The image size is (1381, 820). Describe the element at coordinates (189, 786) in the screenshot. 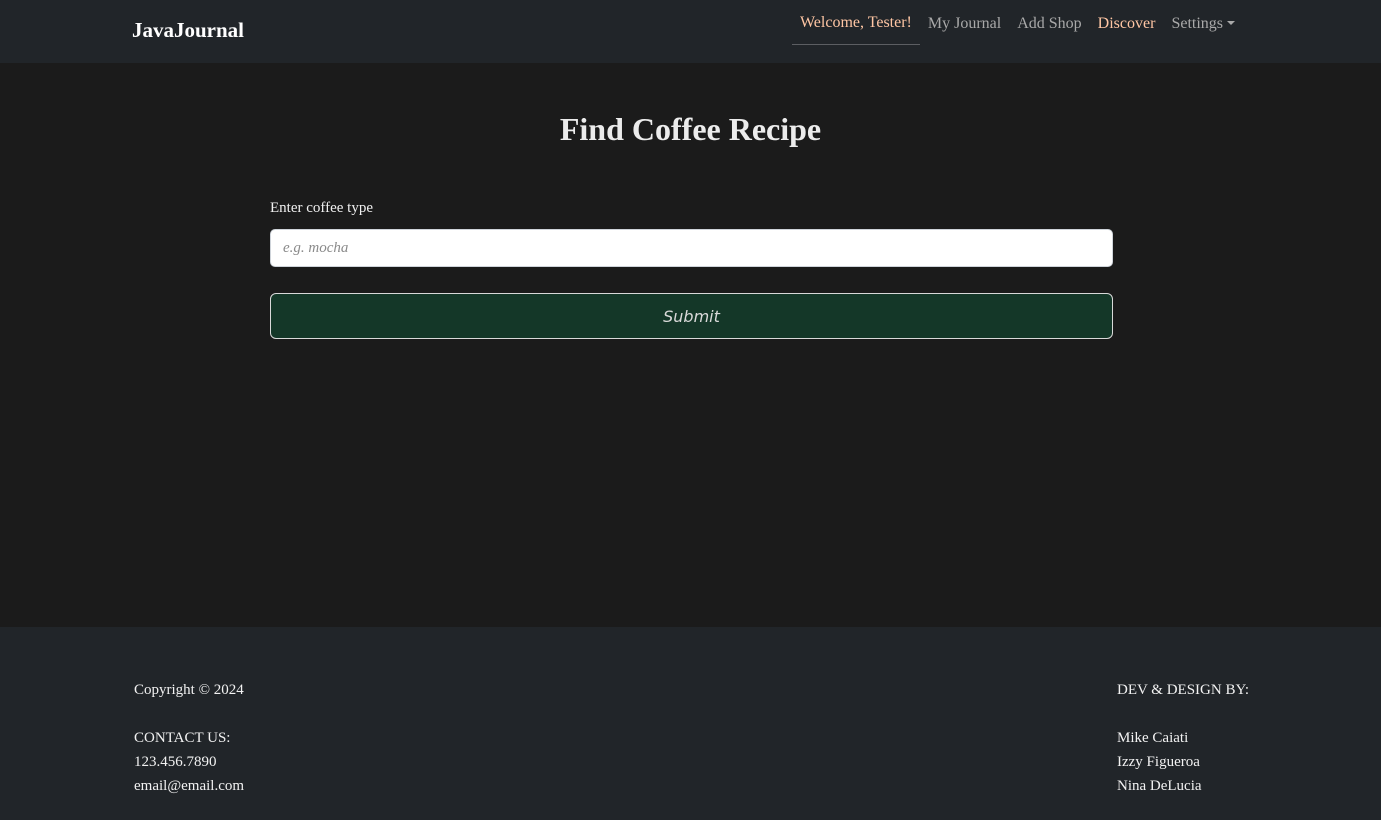

I see `contact-email: email@email.com` at that location.